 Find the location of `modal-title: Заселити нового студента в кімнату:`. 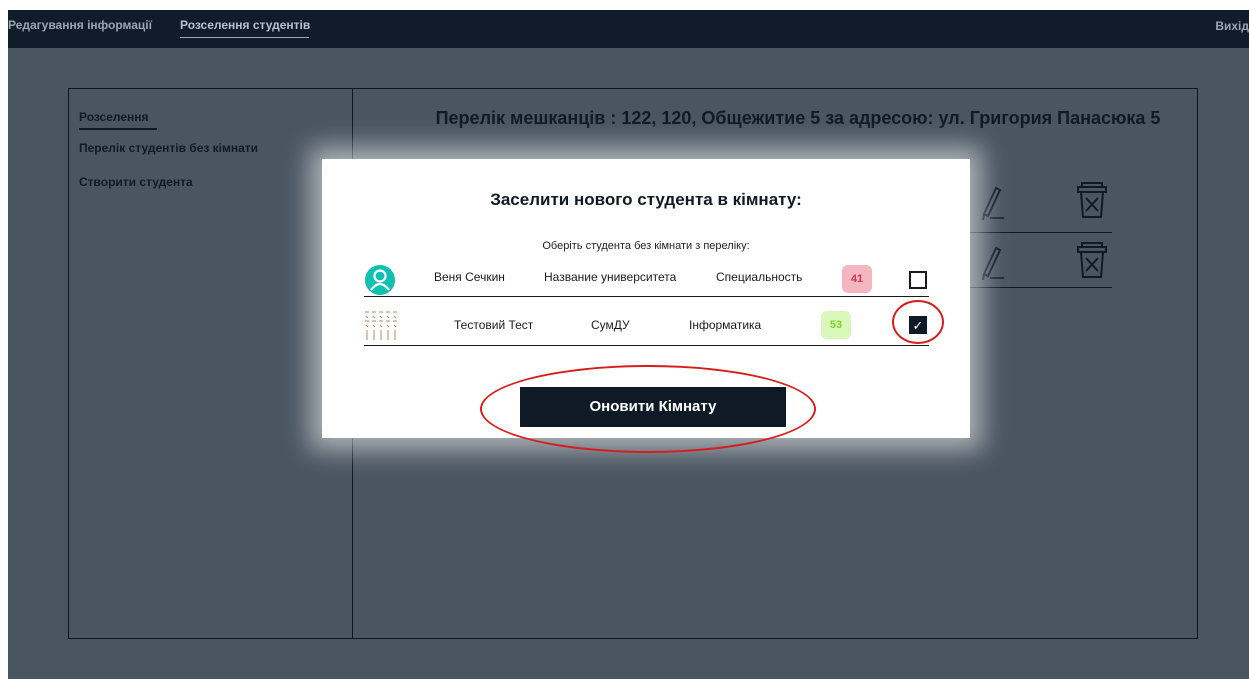

modal-title: Заселити нового студента в кімнату: is located at coordinates (646, 199).